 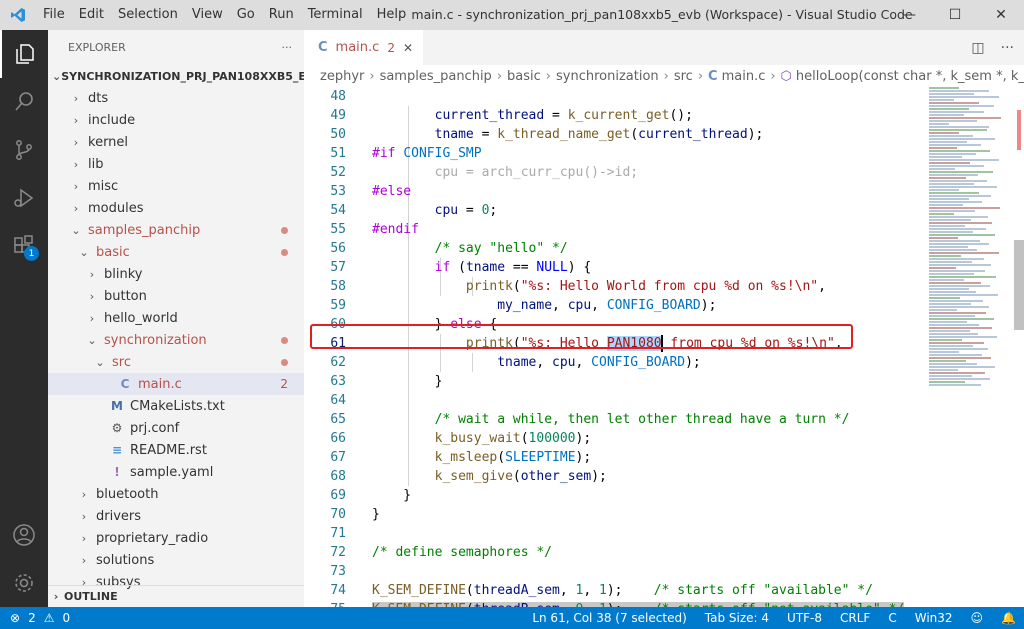 I want to click on tab-main-c: C main.c 2 ✕, so click(x=364, y=47).